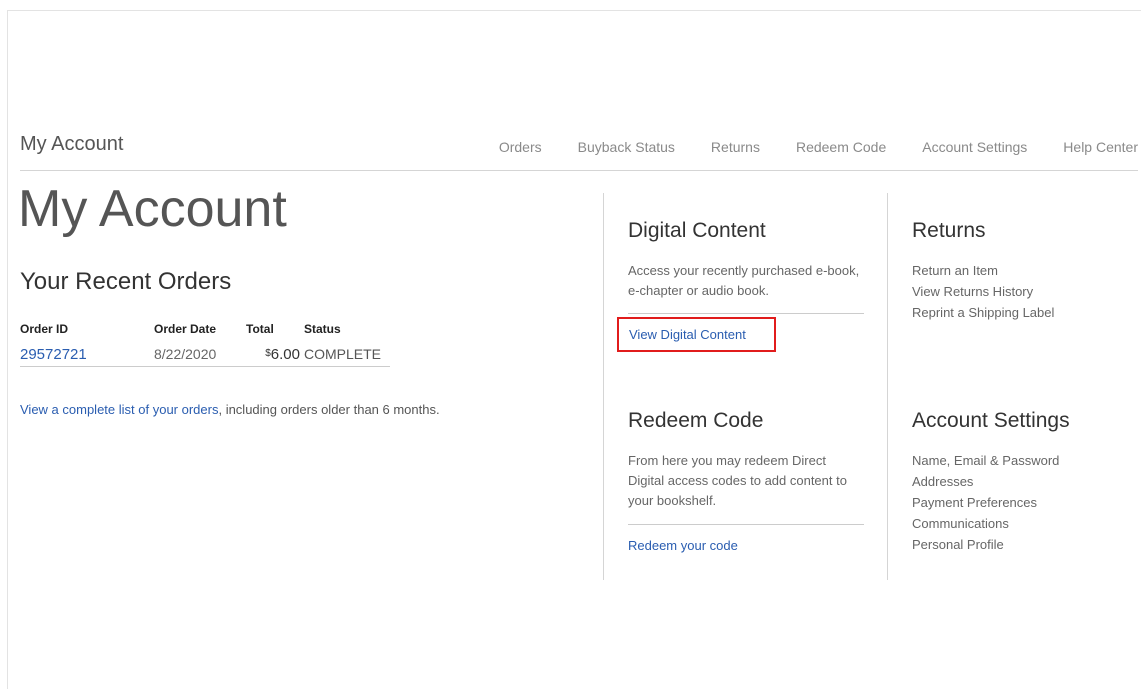  I want to click on column-divider-right, so click(887, 386).